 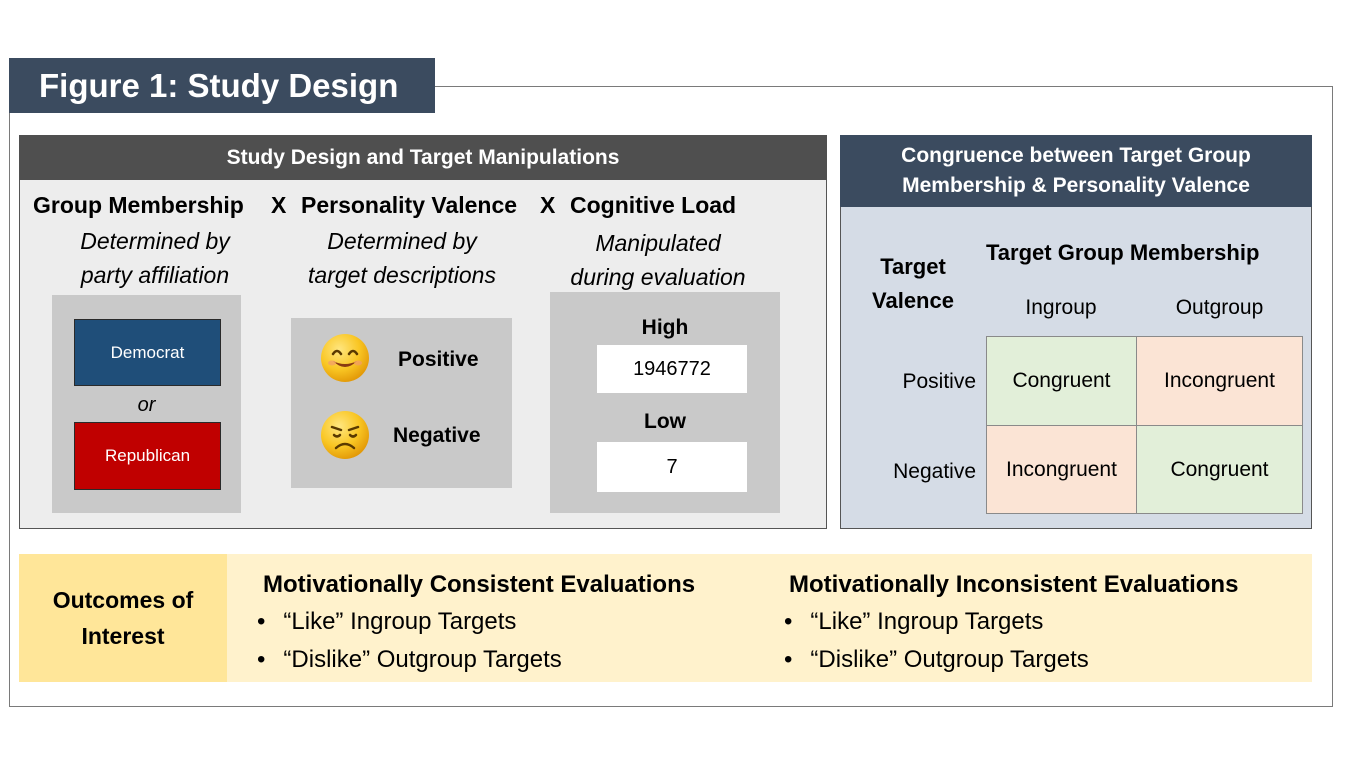 What do you see at coordinates (653, 205) in the screenshot?
I see `cognitive-load-title: Cognitive Load` at bounding box center [653, 205].